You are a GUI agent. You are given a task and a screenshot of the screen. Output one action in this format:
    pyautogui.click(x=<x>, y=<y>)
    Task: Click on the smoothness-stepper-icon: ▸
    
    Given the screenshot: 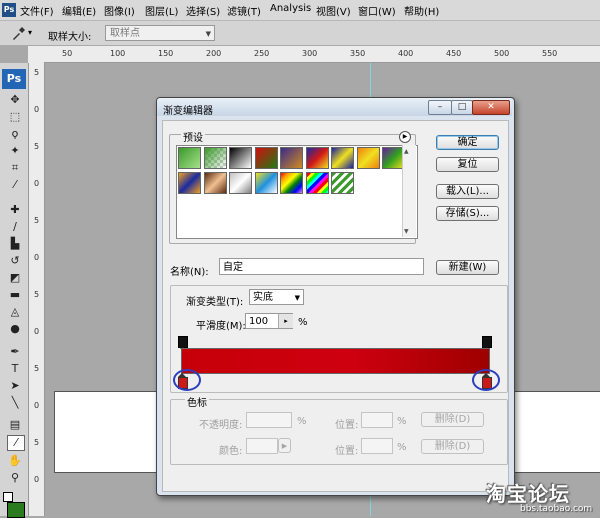 What is the action you would take?
    pyautogui.click(x=285, y=321)
    